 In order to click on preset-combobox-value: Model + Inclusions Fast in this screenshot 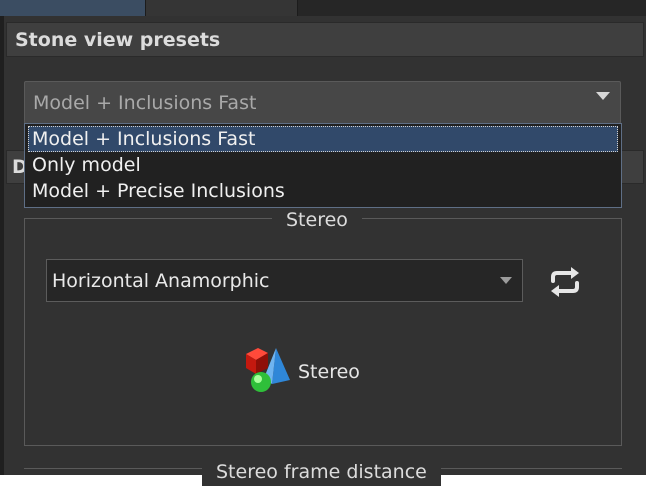, I will do `click(145, 103)`.